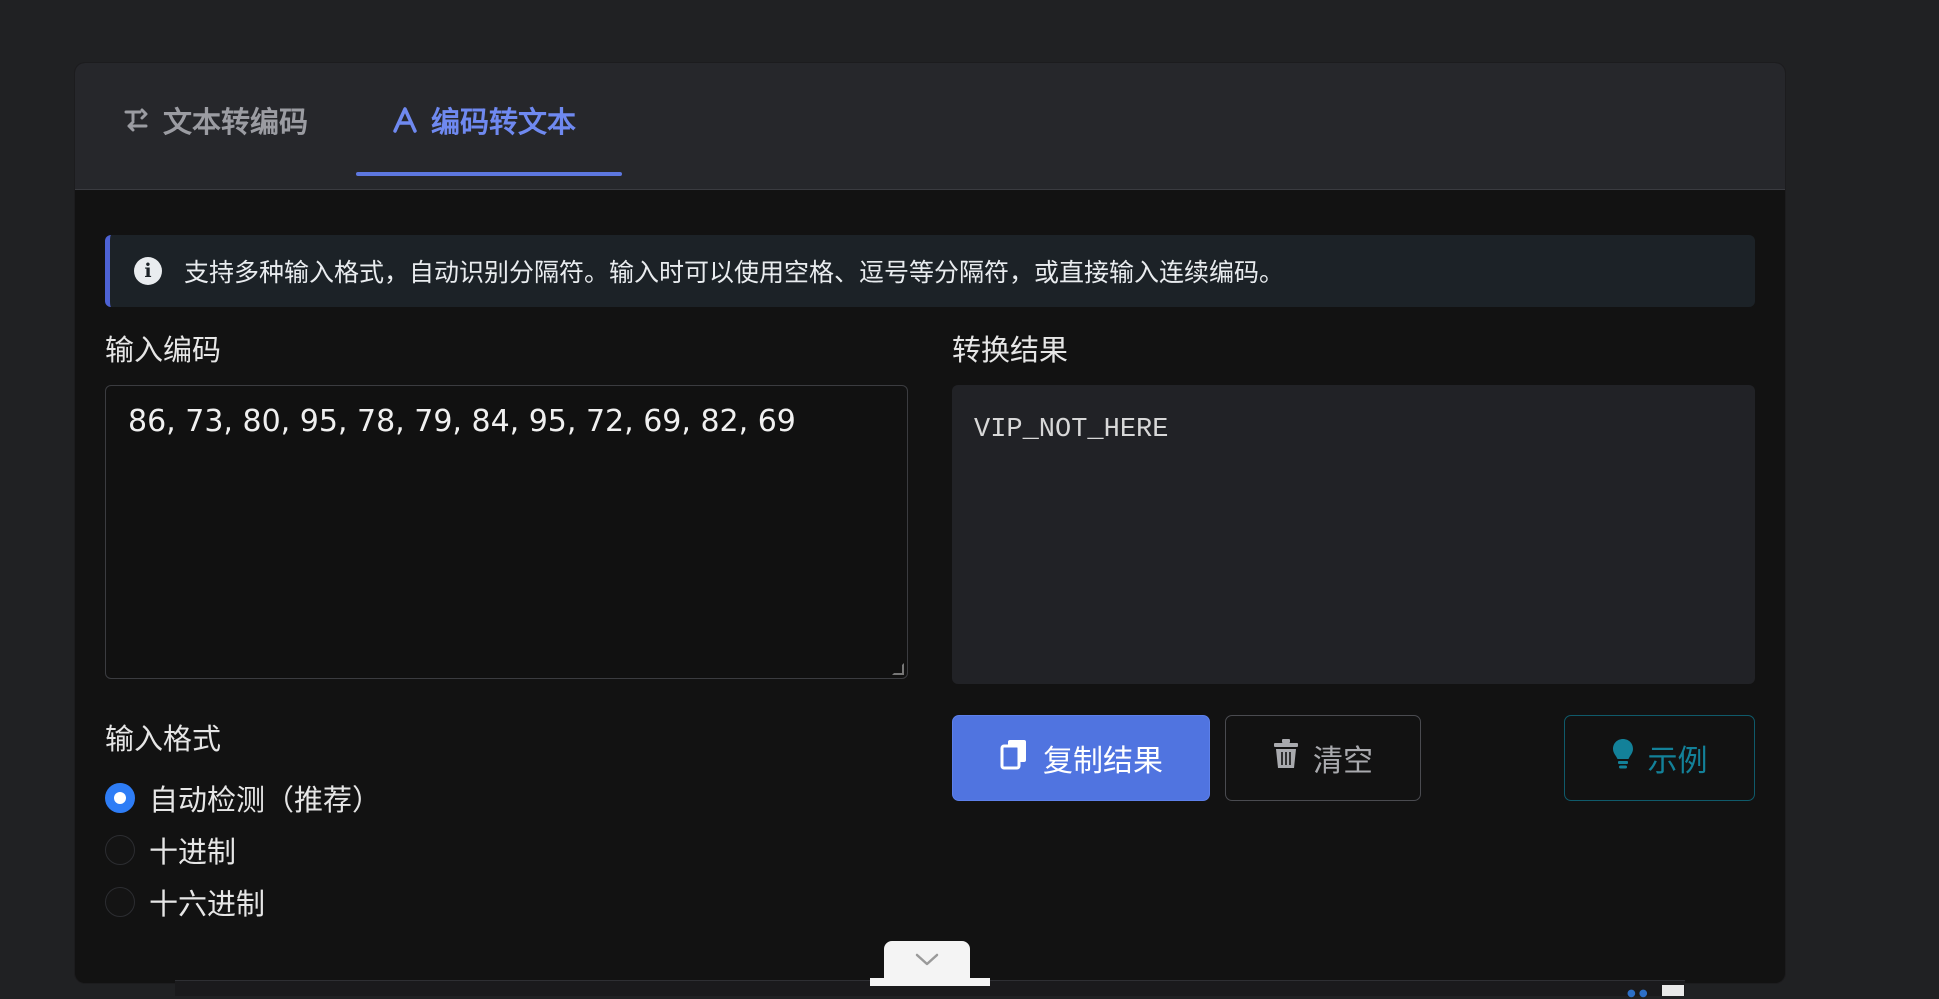 The width and height of the screenshot is (1939, 999). Describe the element at coordinates (1677, 761) in the screenshot. I see `example-button-label: 示例` at that location.